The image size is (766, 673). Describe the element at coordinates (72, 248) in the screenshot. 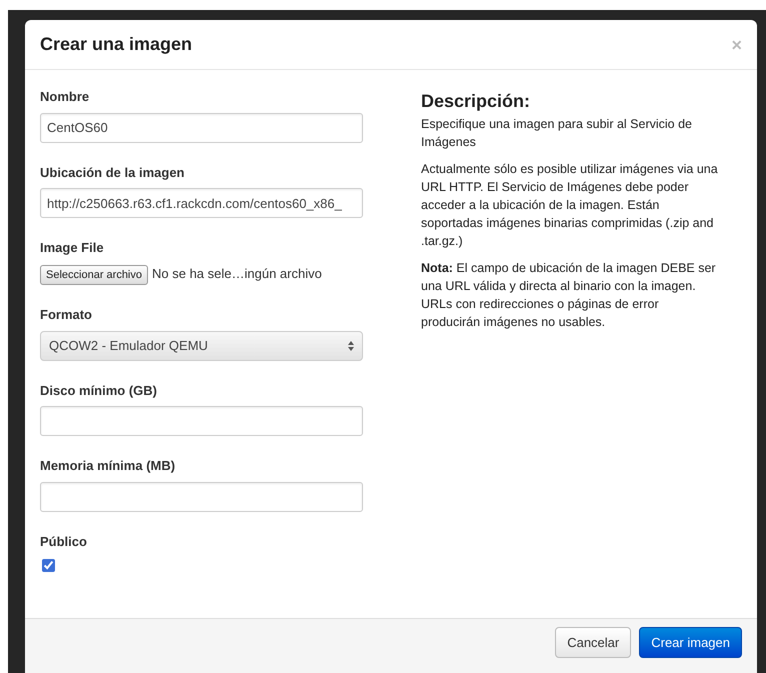

I see `field-label: Image File` at that location.